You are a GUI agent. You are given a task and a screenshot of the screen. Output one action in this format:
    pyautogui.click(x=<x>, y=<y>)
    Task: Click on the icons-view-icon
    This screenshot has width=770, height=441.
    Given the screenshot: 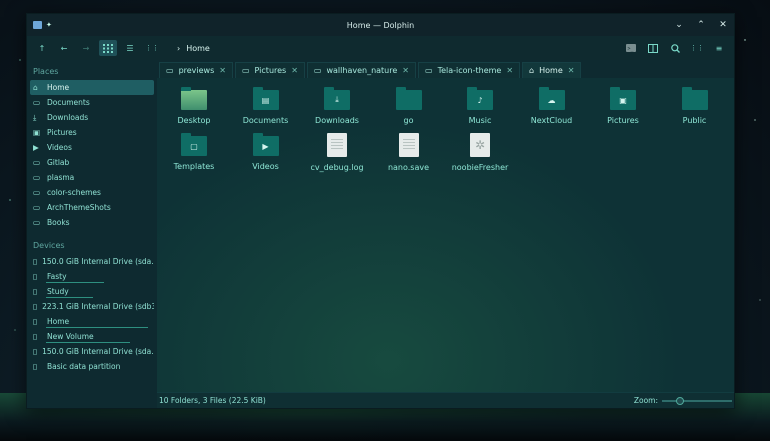 What is the action you would take?
    pyautogui.click(x=108, y=48)
    